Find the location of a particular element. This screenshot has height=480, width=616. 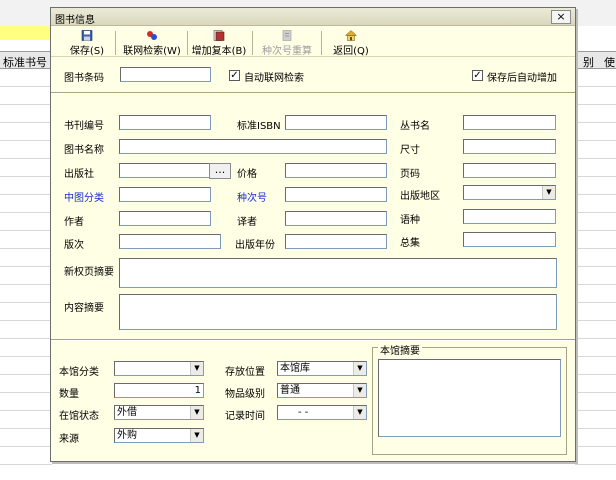

author-label: 作者 is located at coordinates (74, 222).